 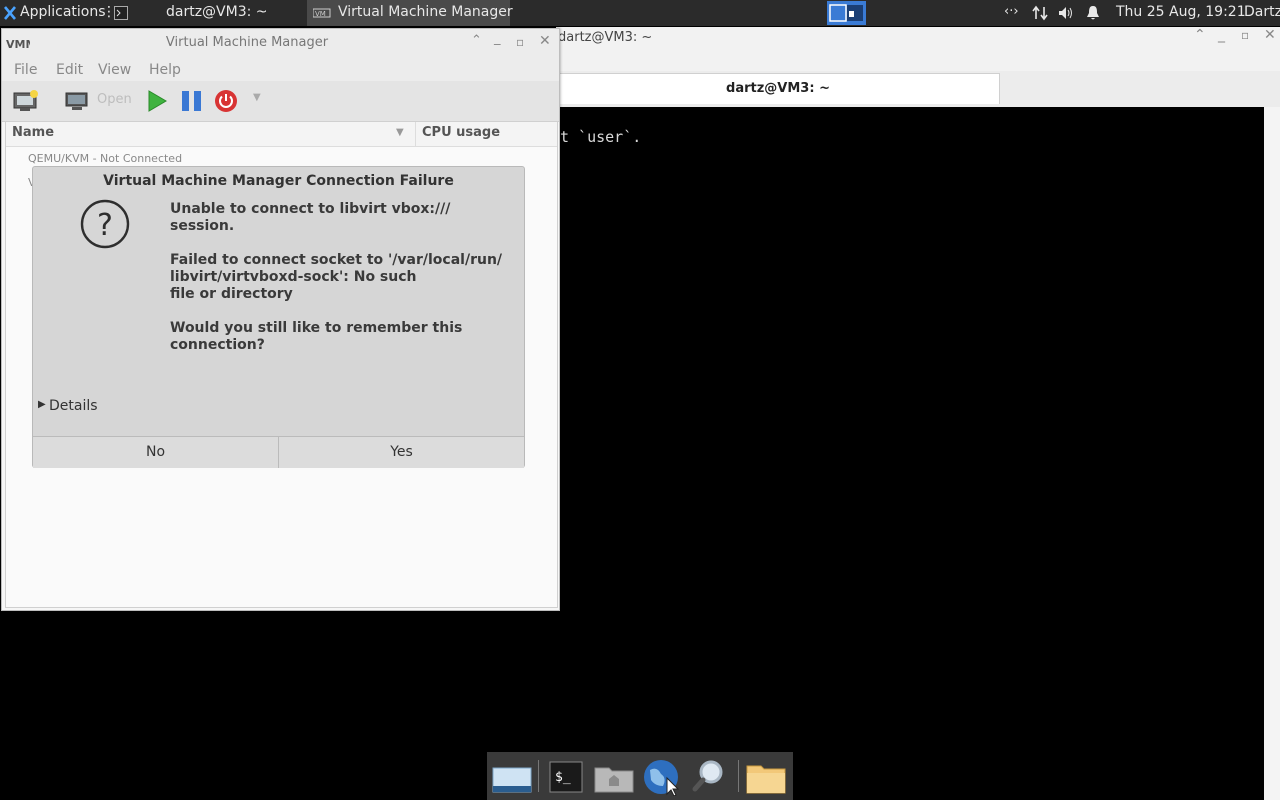 I want to click on user-menu: Dartz, so click(x=1262, y=12).